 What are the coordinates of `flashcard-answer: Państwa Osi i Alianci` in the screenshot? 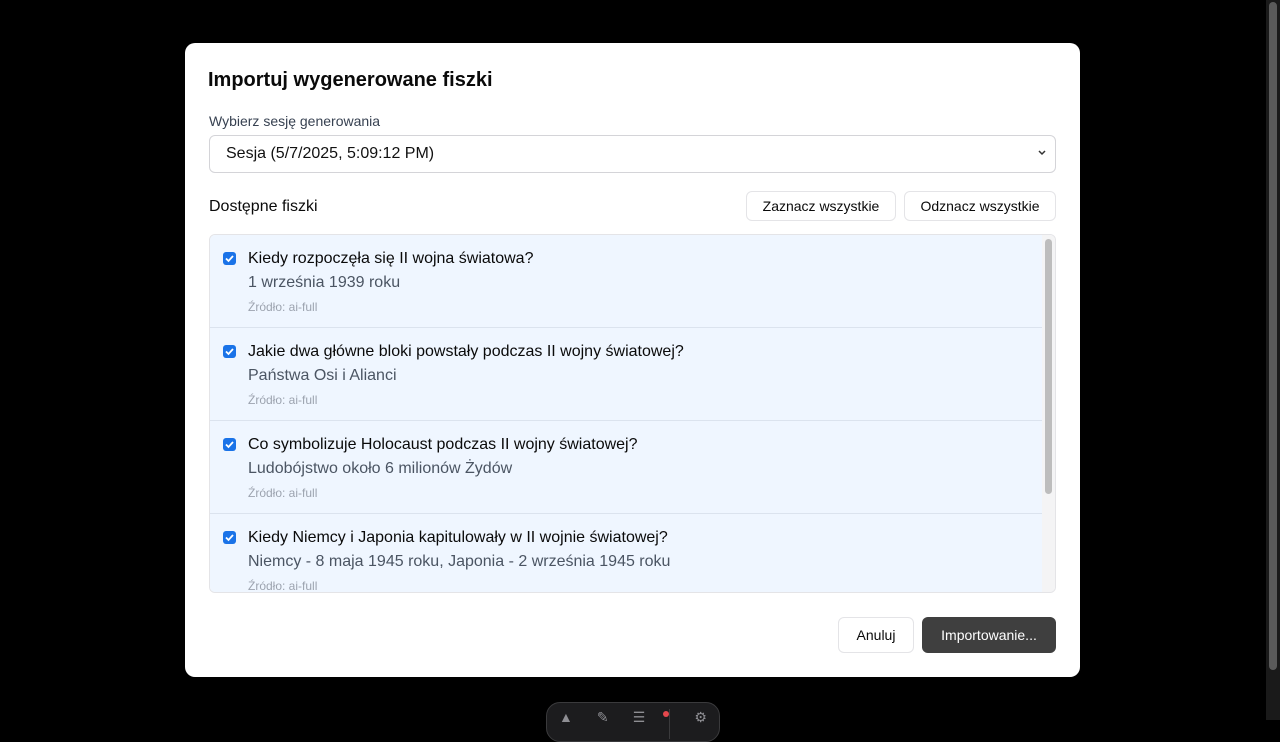 It's located at (322, 375).